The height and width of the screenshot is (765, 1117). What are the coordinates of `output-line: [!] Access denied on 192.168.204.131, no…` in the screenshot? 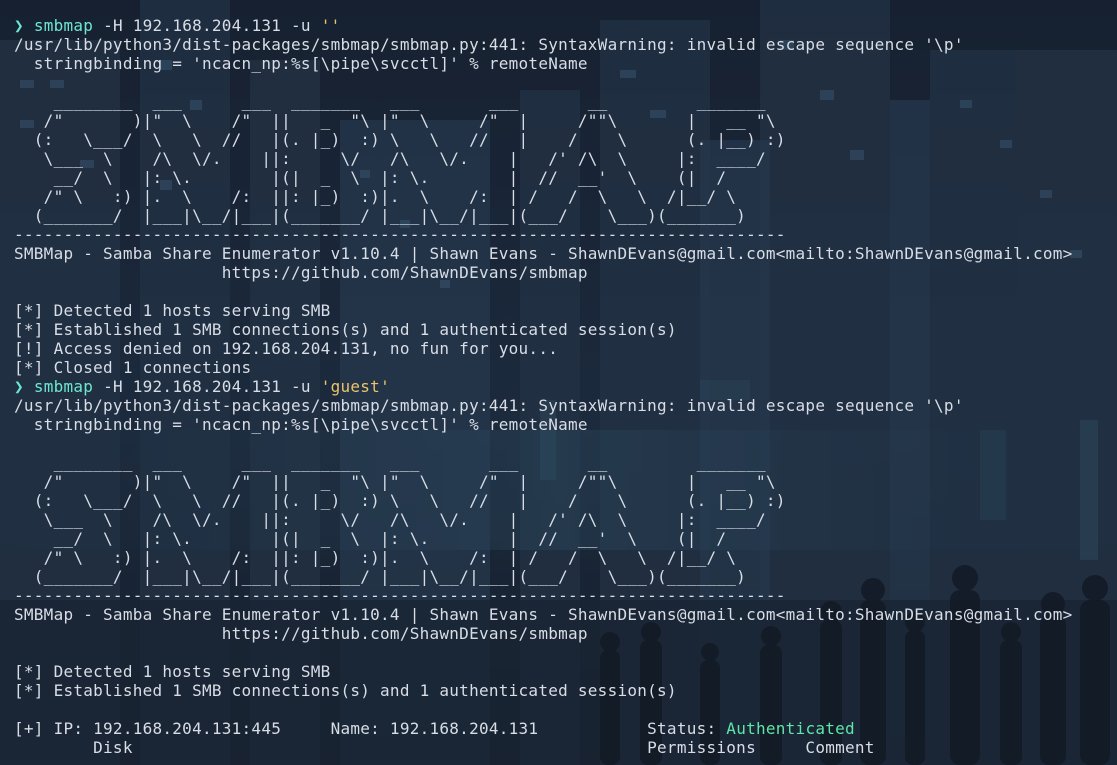 It's located at (286, 348).